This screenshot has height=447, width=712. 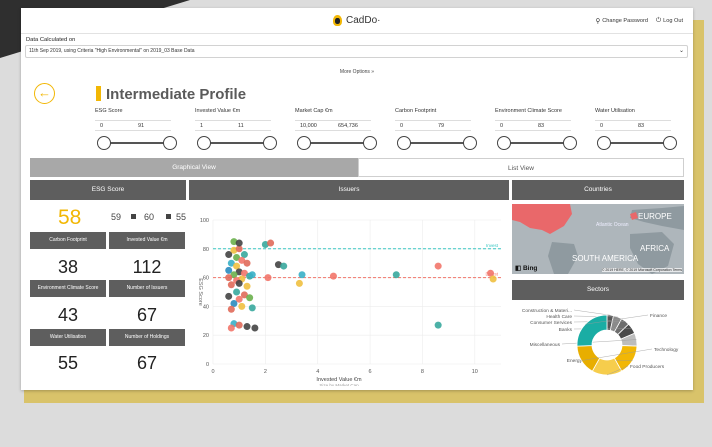 What do you see at coordinates (207, 365) in the screenshot?
I see `y-tick-label: 0` at bounding box center [207, 365].